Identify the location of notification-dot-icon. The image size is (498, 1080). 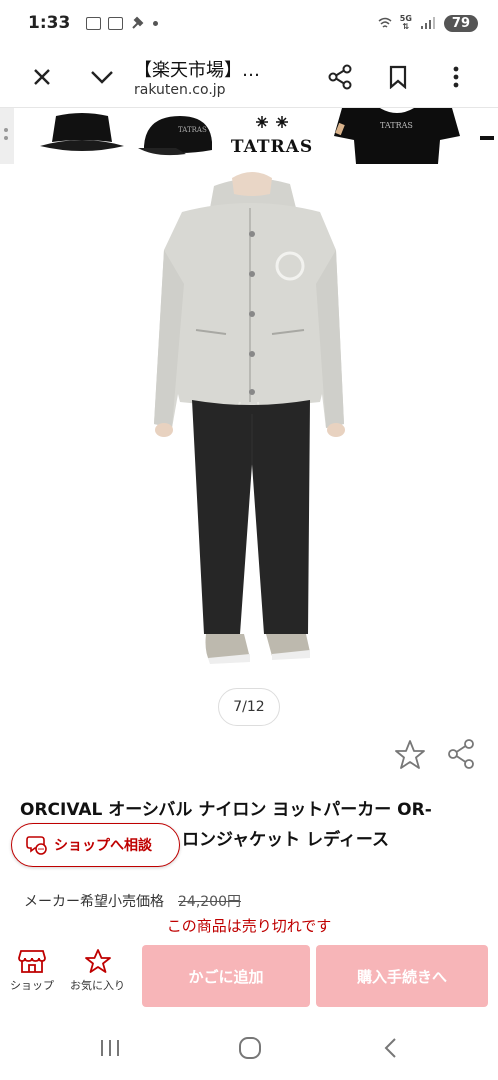
(156, 23).